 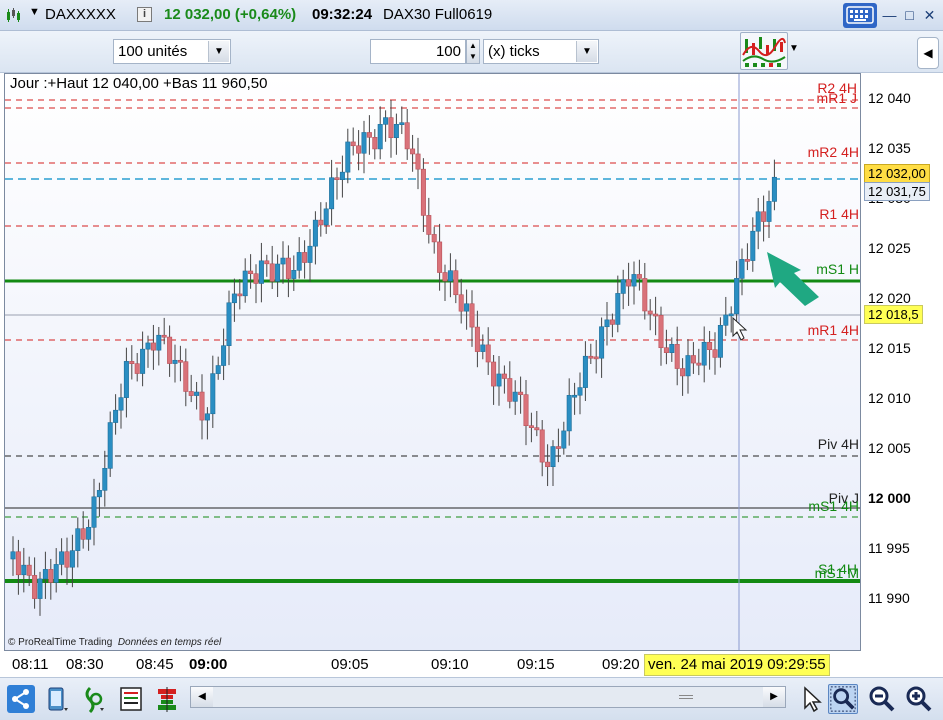 I want to click on ticks-select: (x) ticks ▼, so click(x=541, y=51).